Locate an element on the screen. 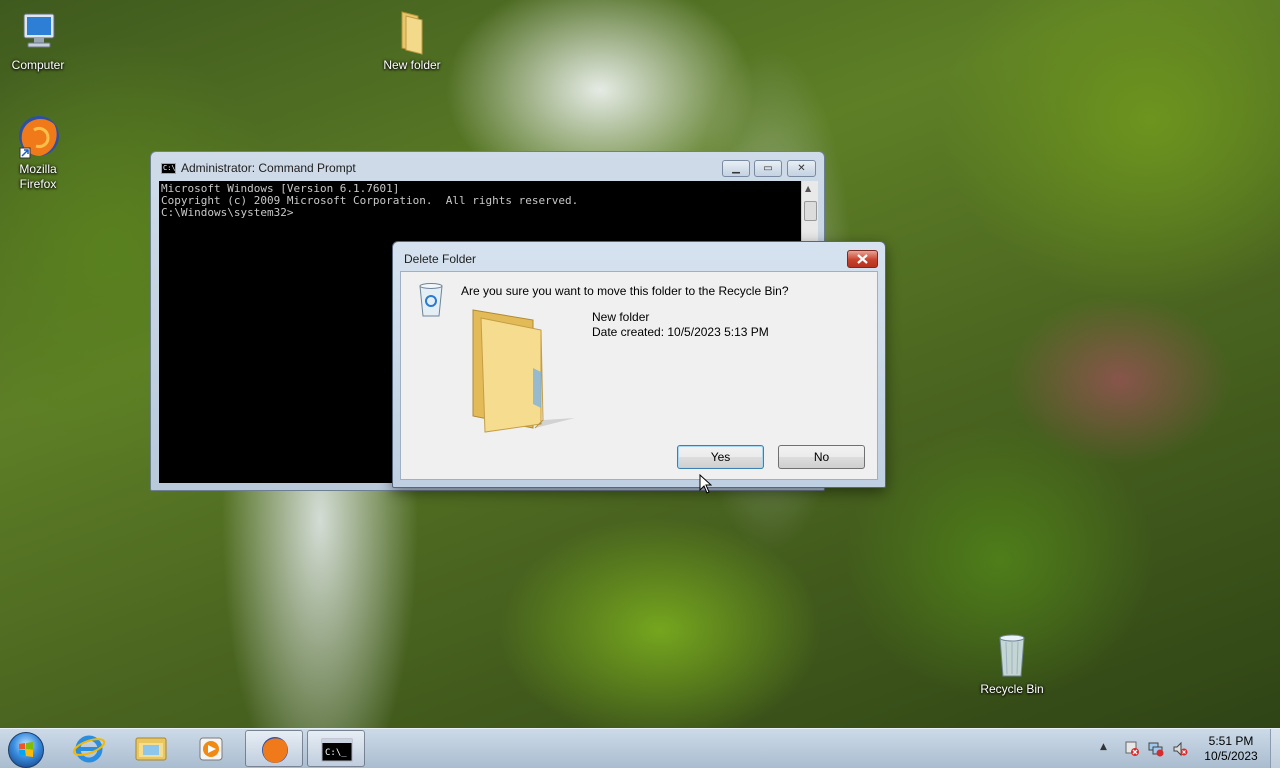  monitor-icon is located at coordinates (38, 32).